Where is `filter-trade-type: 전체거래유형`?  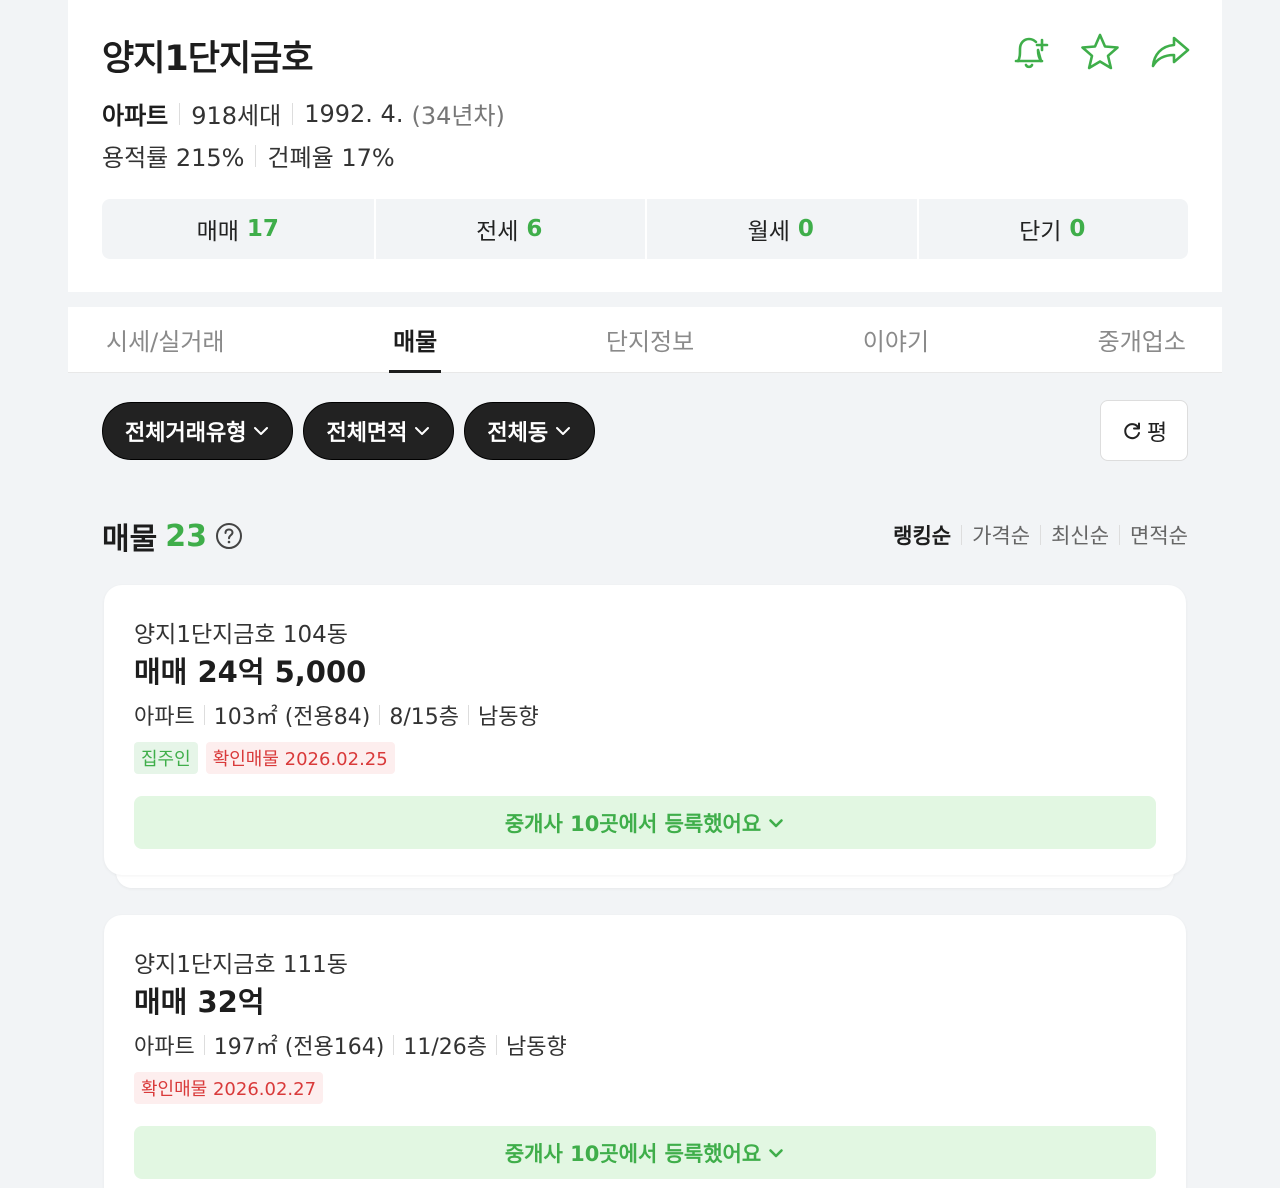 filter-trade-type: 전체거래유형 is located at coordinates (198, 431).